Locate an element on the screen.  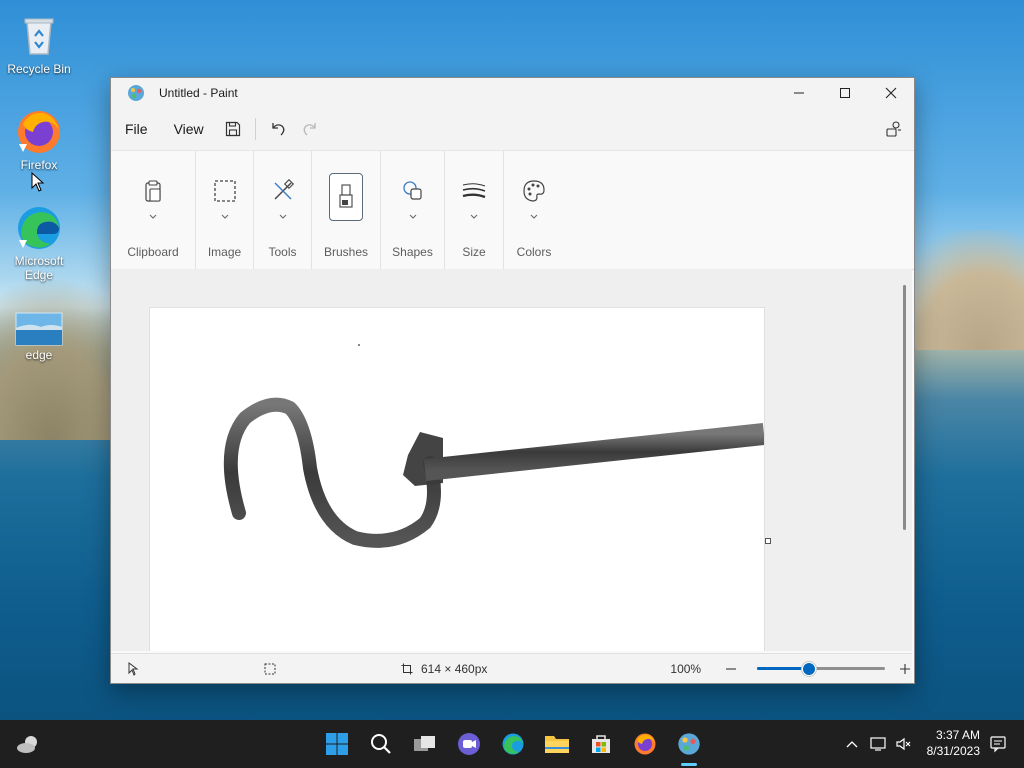
maximize-icon is located at coordinates (845, 93).